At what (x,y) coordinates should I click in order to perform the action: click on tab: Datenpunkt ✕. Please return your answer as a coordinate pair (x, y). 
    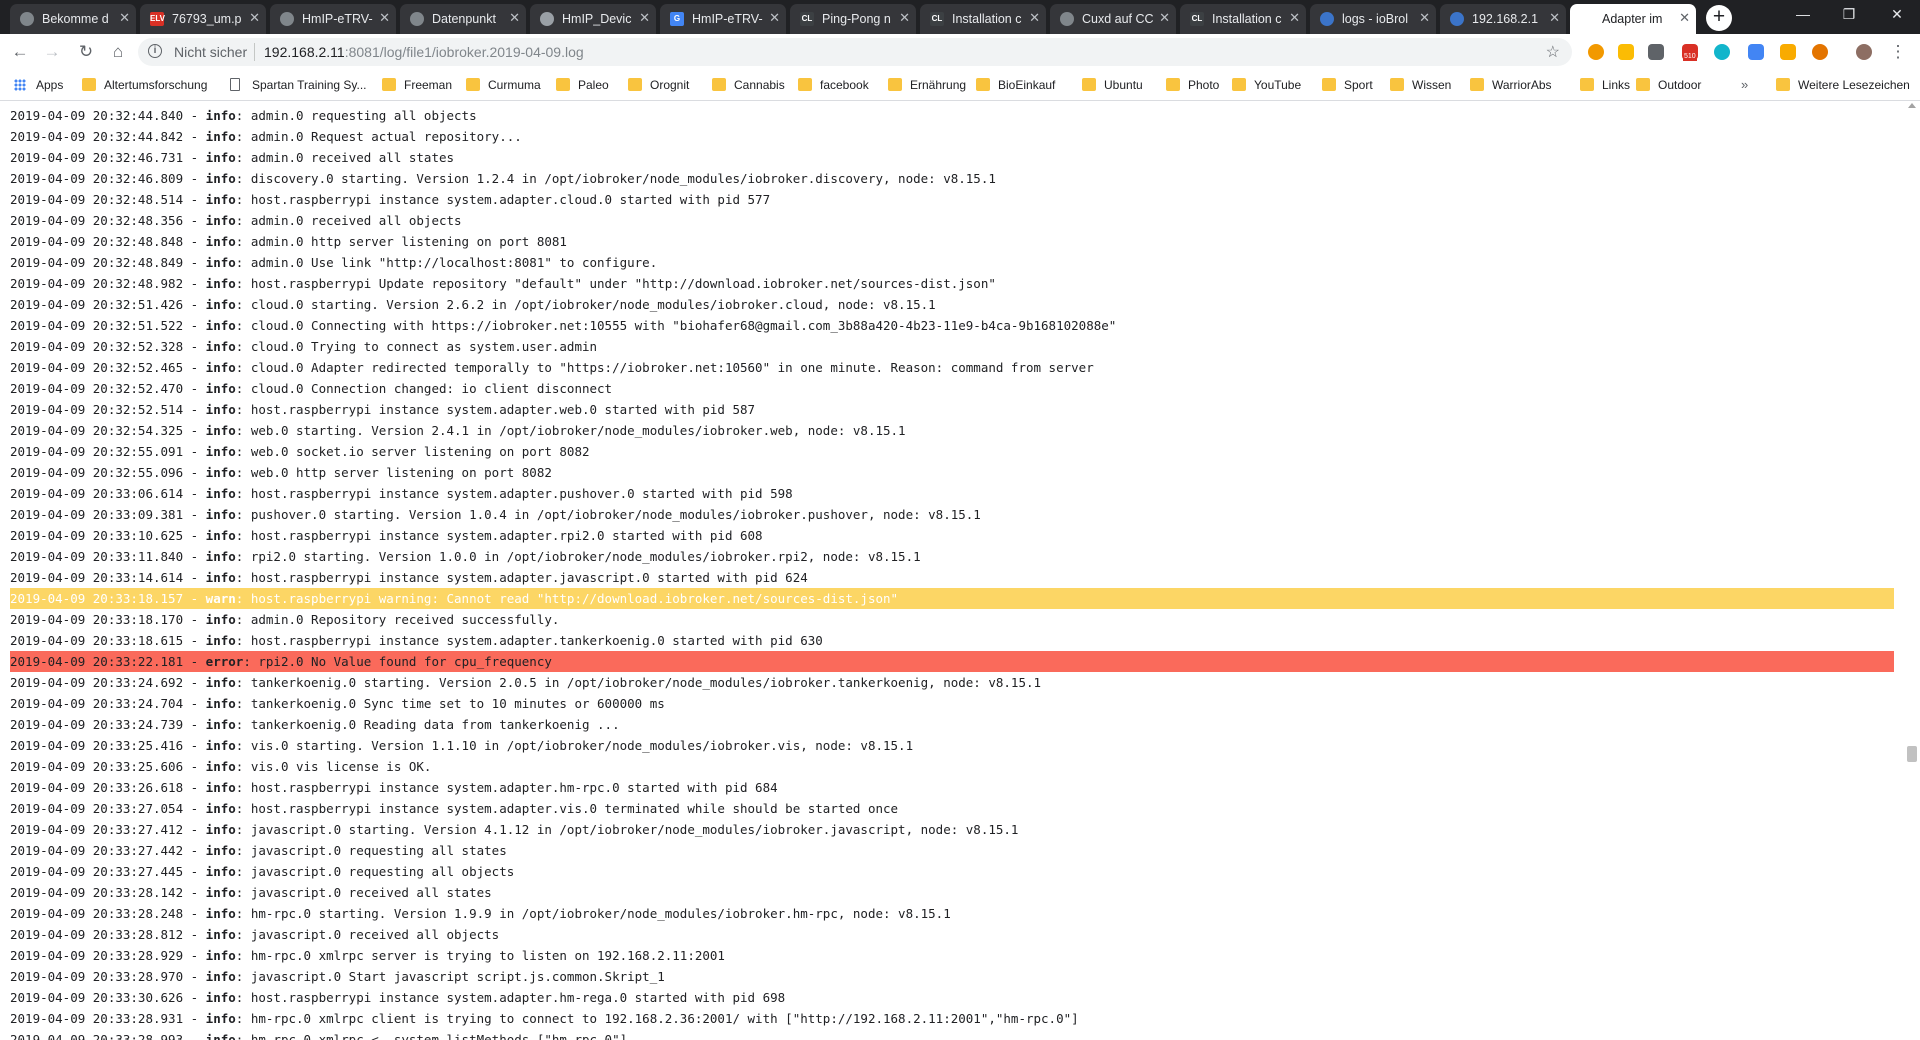
    Looking at the image, I should click on (463, 19).